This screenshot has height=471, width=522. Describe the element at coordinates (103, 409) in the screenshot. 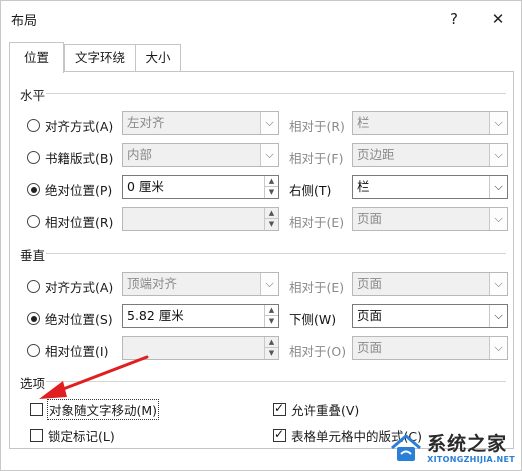

I see `move-with-text-label: 对象随文字移动(M)` at that location.